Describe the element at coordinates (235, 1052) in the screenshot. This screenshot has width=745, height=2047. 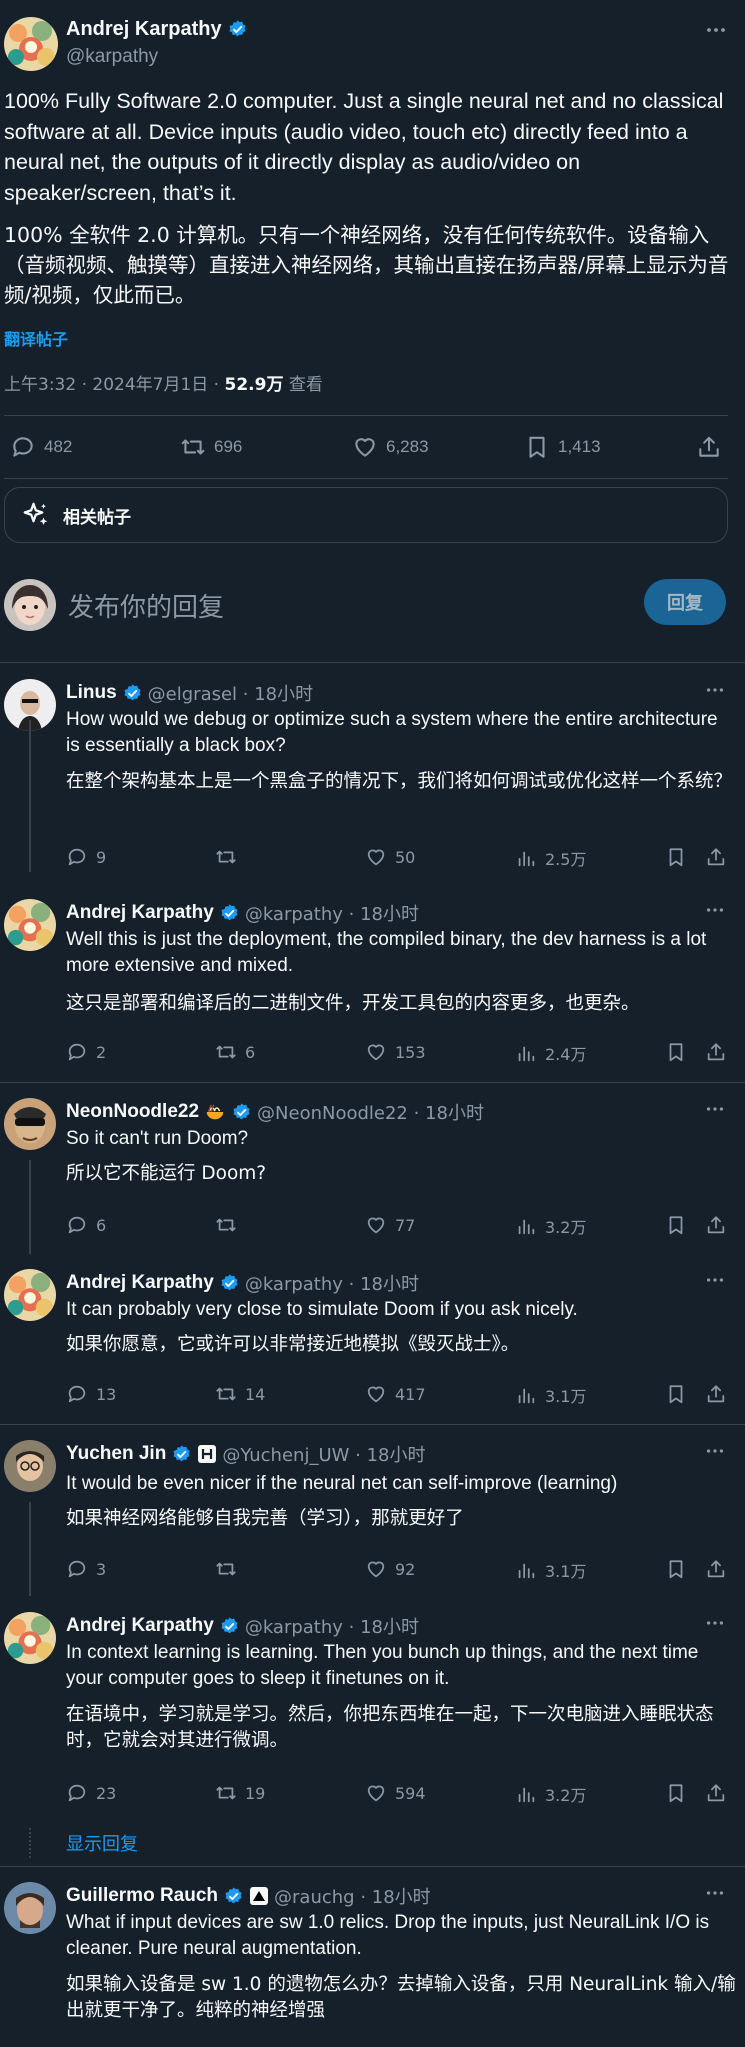
I see `retweet-action: 6` at that location.